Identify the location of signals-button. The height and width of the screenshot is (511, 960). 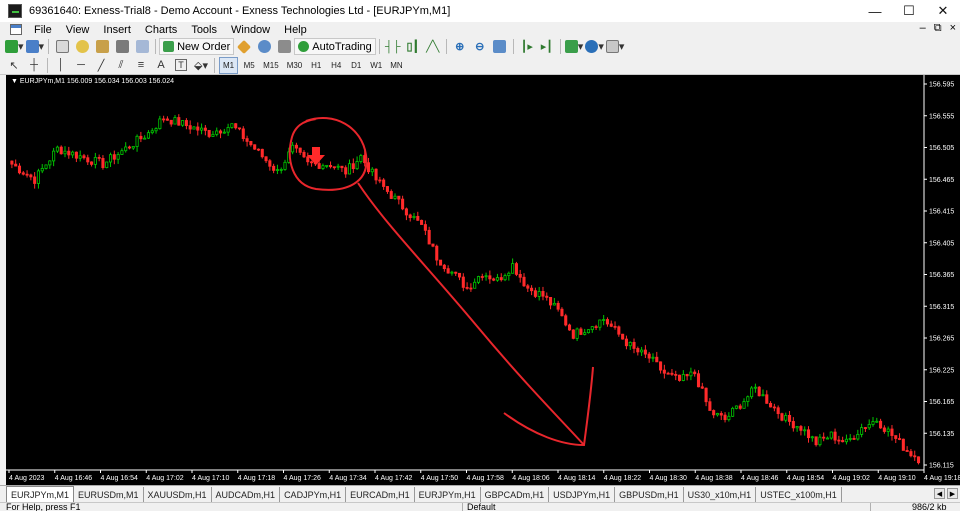
(264, 46).